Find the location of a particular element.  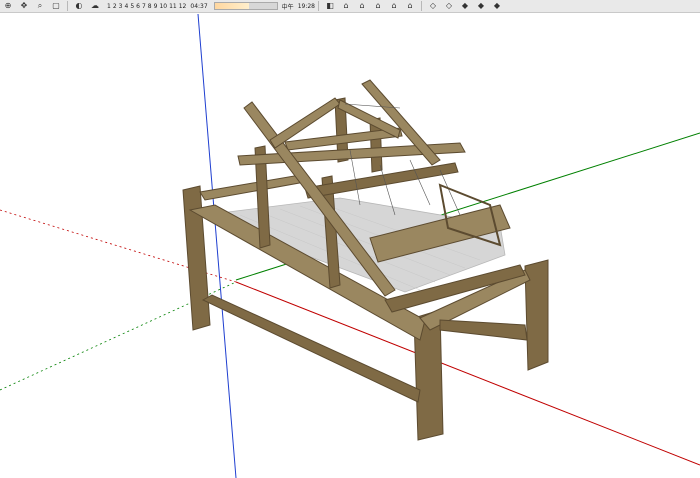

month-9: 9 is located at coordinates (155, 6).